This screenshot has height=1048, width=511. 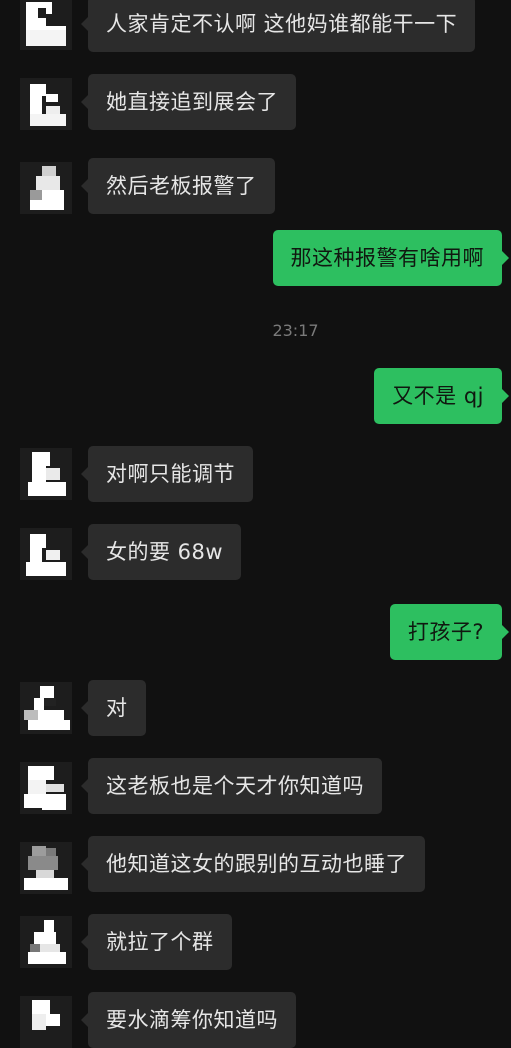 What do you see at coordinates (113, 708) in the screenshot?
I see `incoming-message-bubble: 对` at bounding box center [113, 708].